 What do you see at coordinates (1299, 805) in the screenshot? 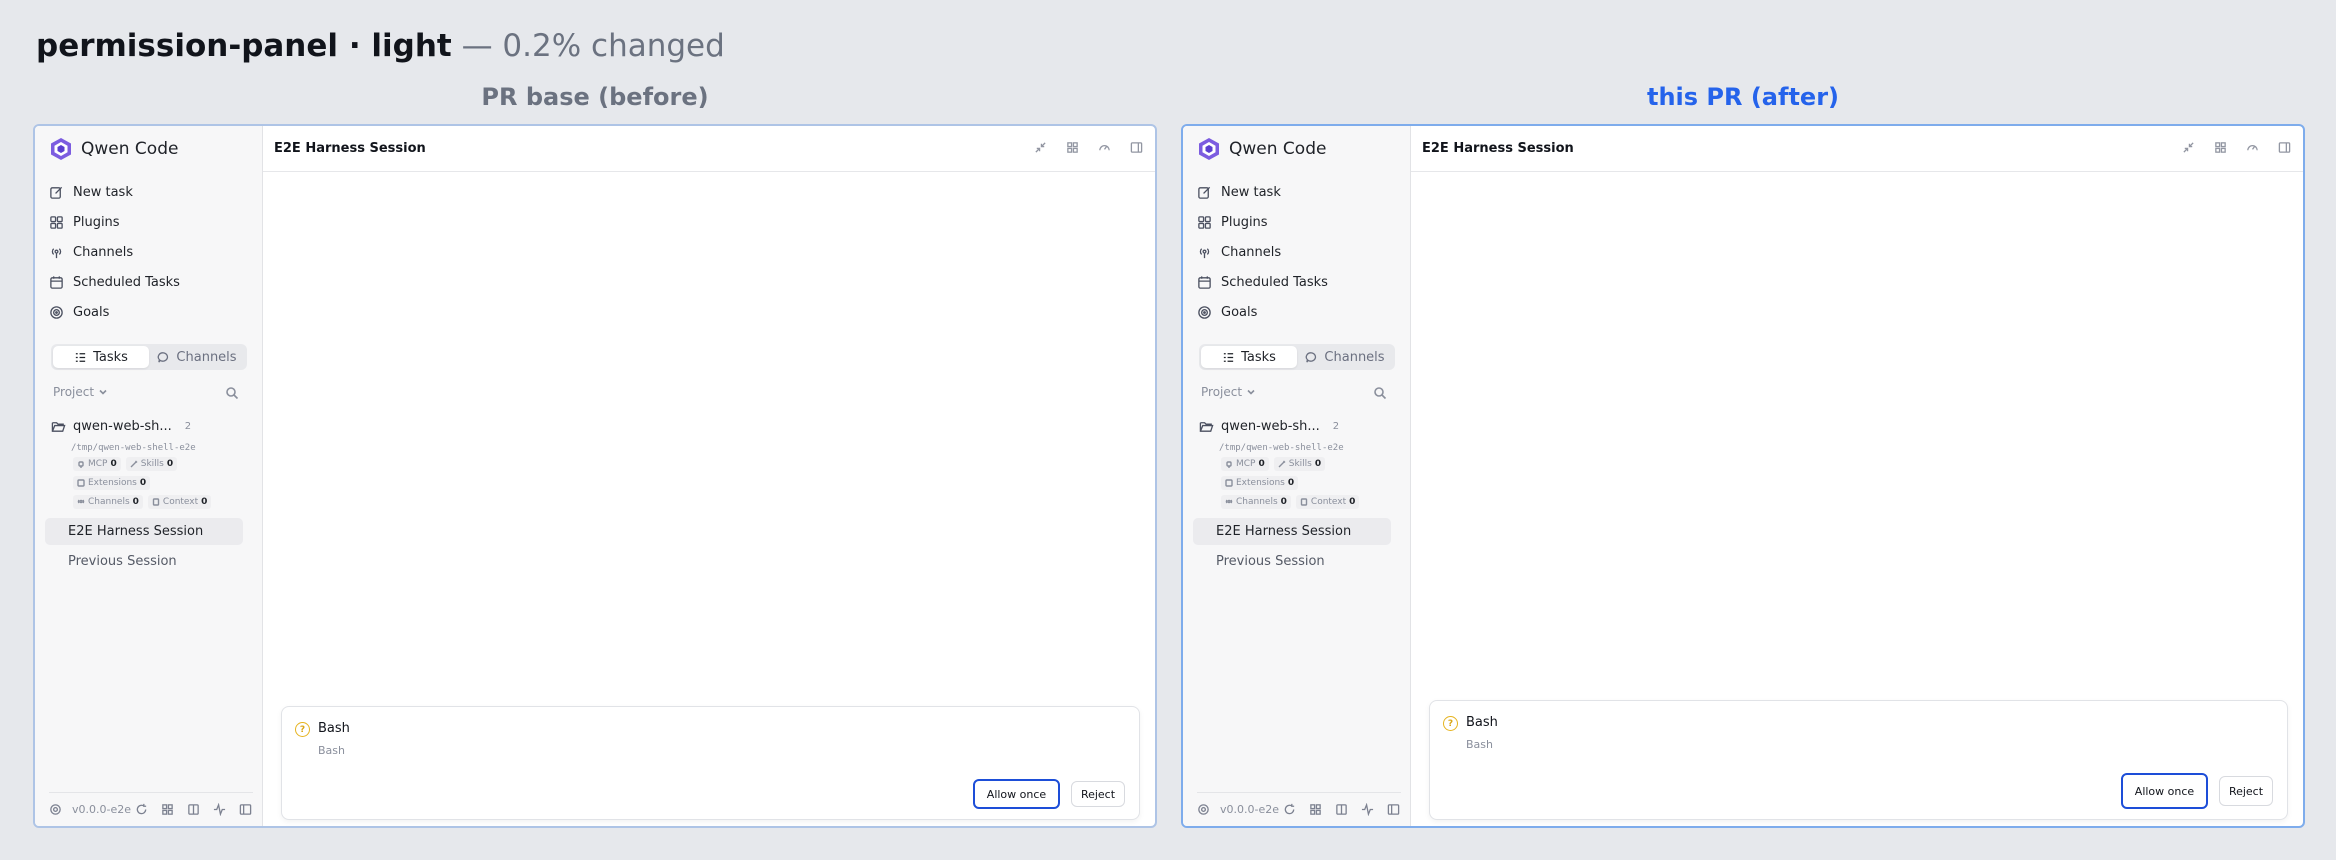
I see `sidebar-footer: v0.0.0-e2e` at bounding box center [1299, 805].